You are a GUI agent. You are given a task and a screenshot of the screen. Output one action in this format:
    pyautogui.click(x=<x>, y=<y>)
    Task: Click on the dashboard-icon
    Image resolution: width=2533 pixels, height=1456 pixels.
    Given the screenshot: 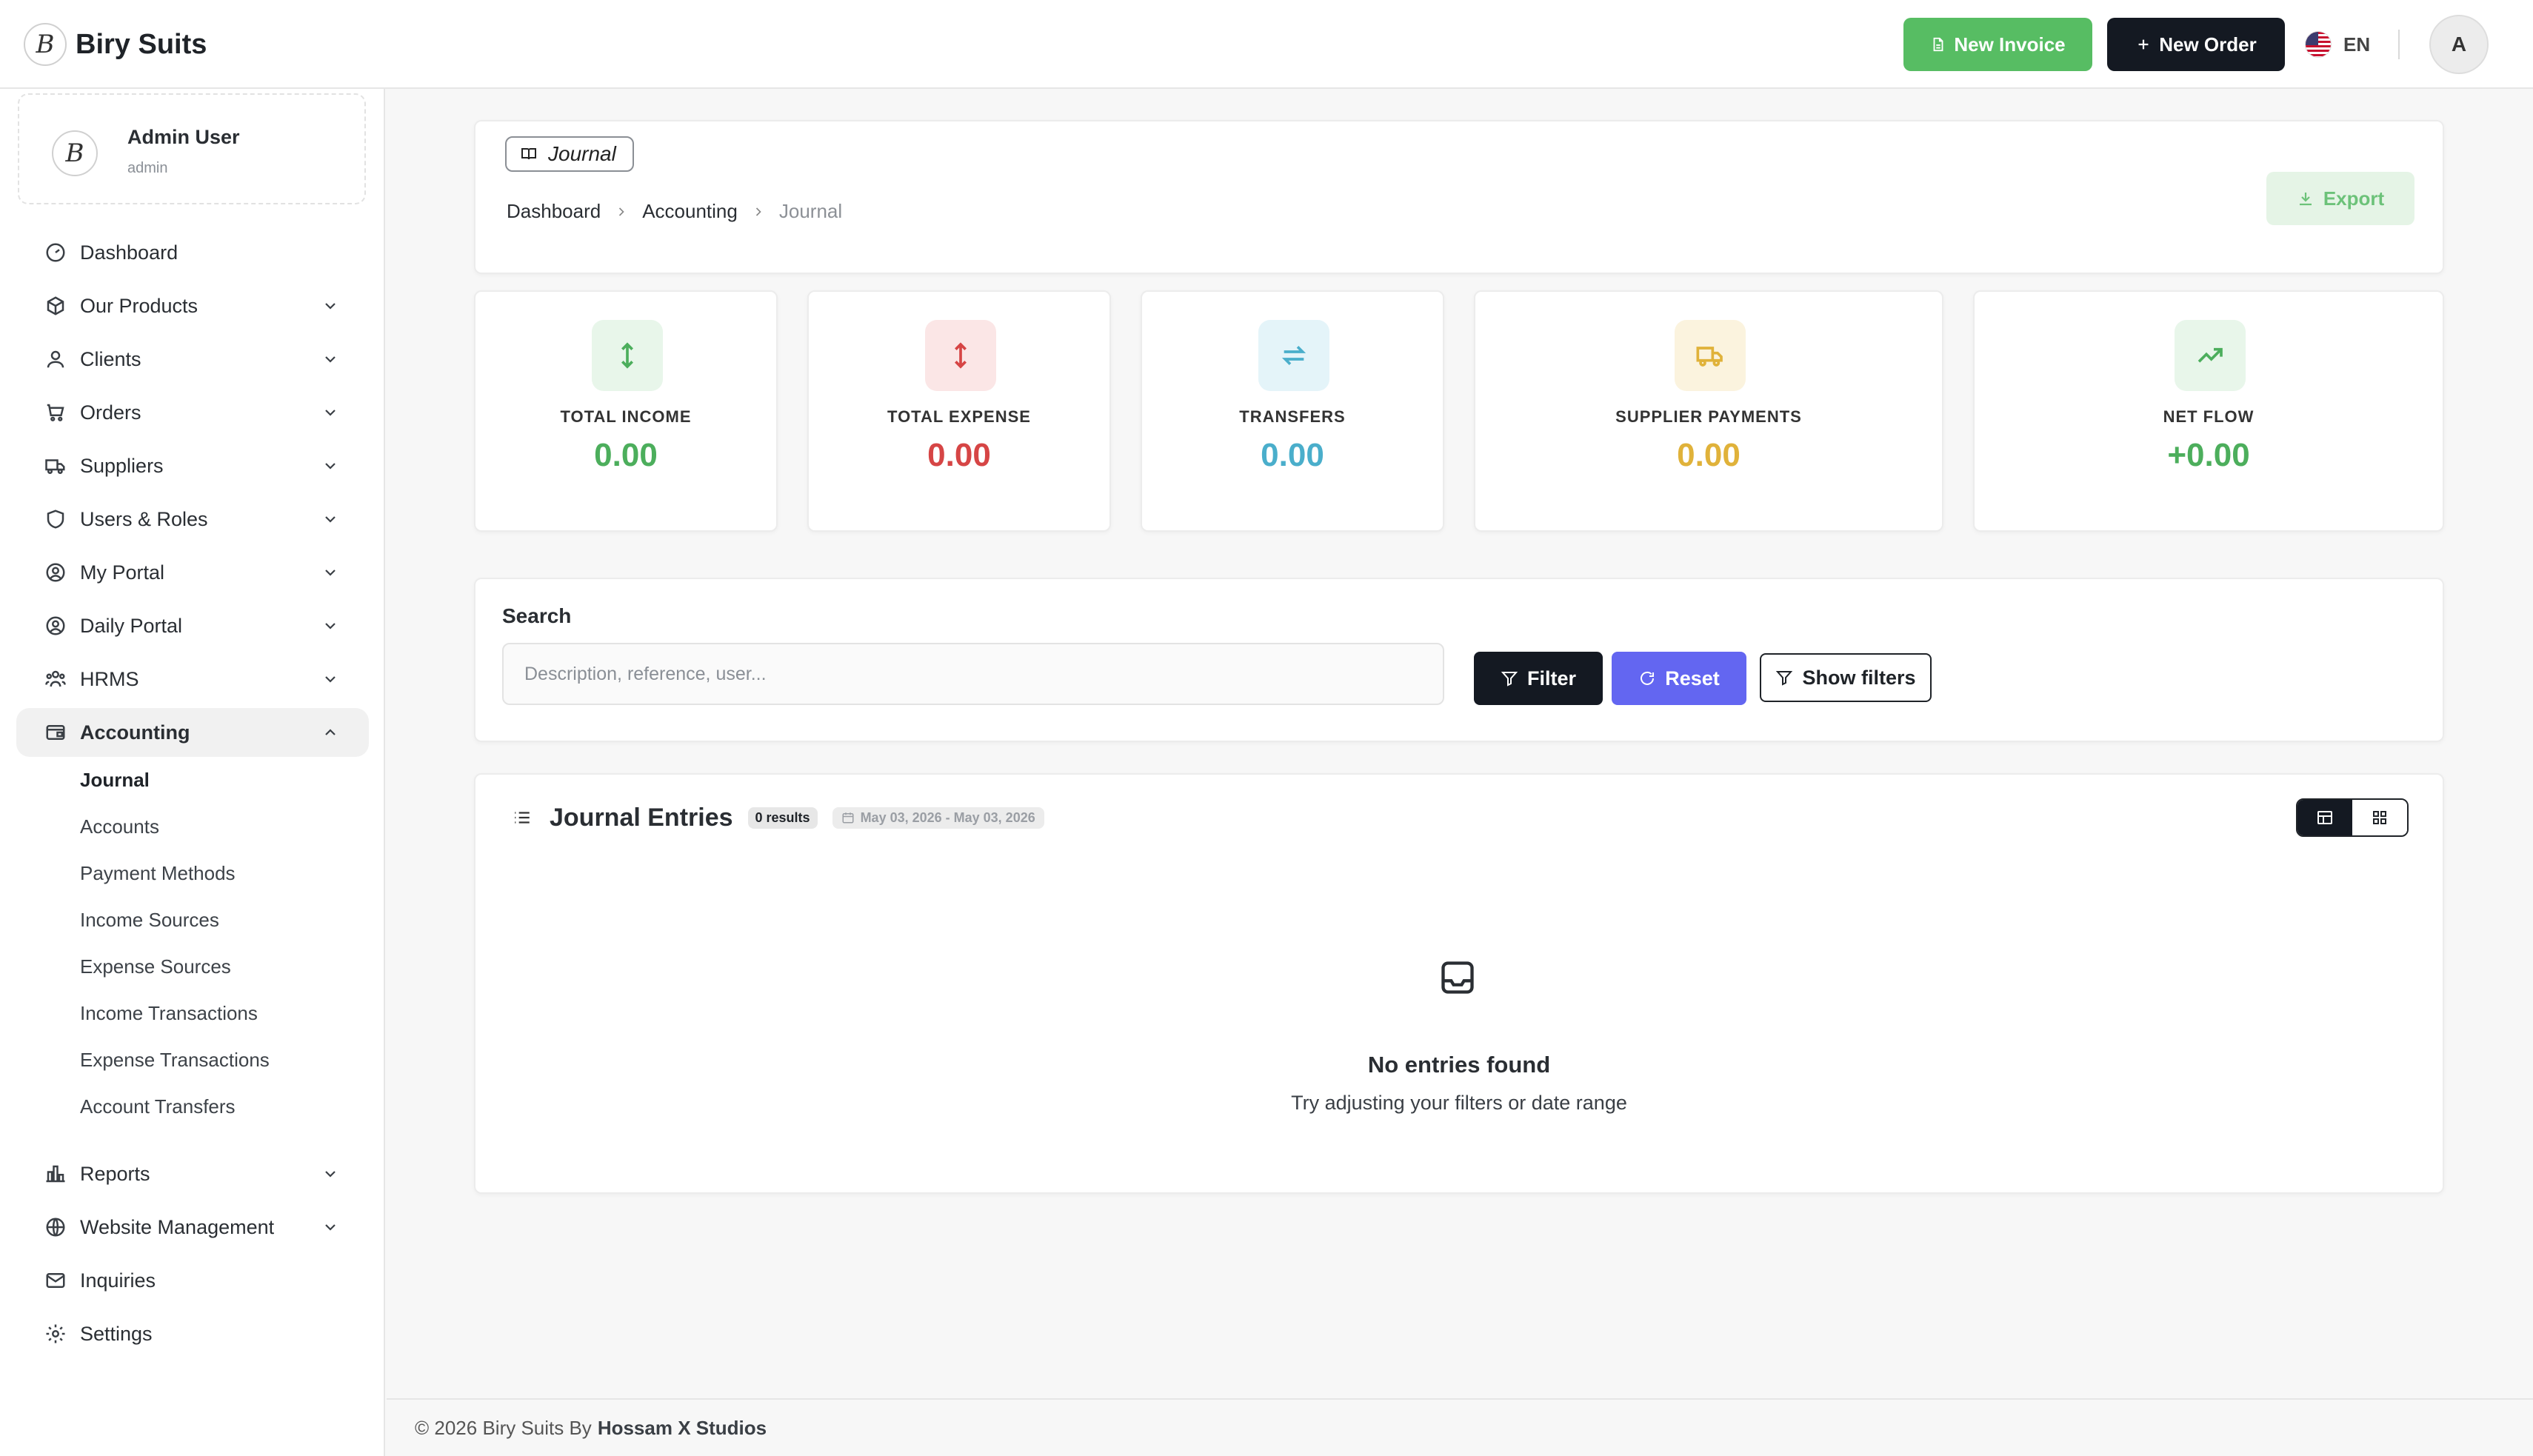 What is the action you would take?
    pyautogui.click(x=55, y=252)
    